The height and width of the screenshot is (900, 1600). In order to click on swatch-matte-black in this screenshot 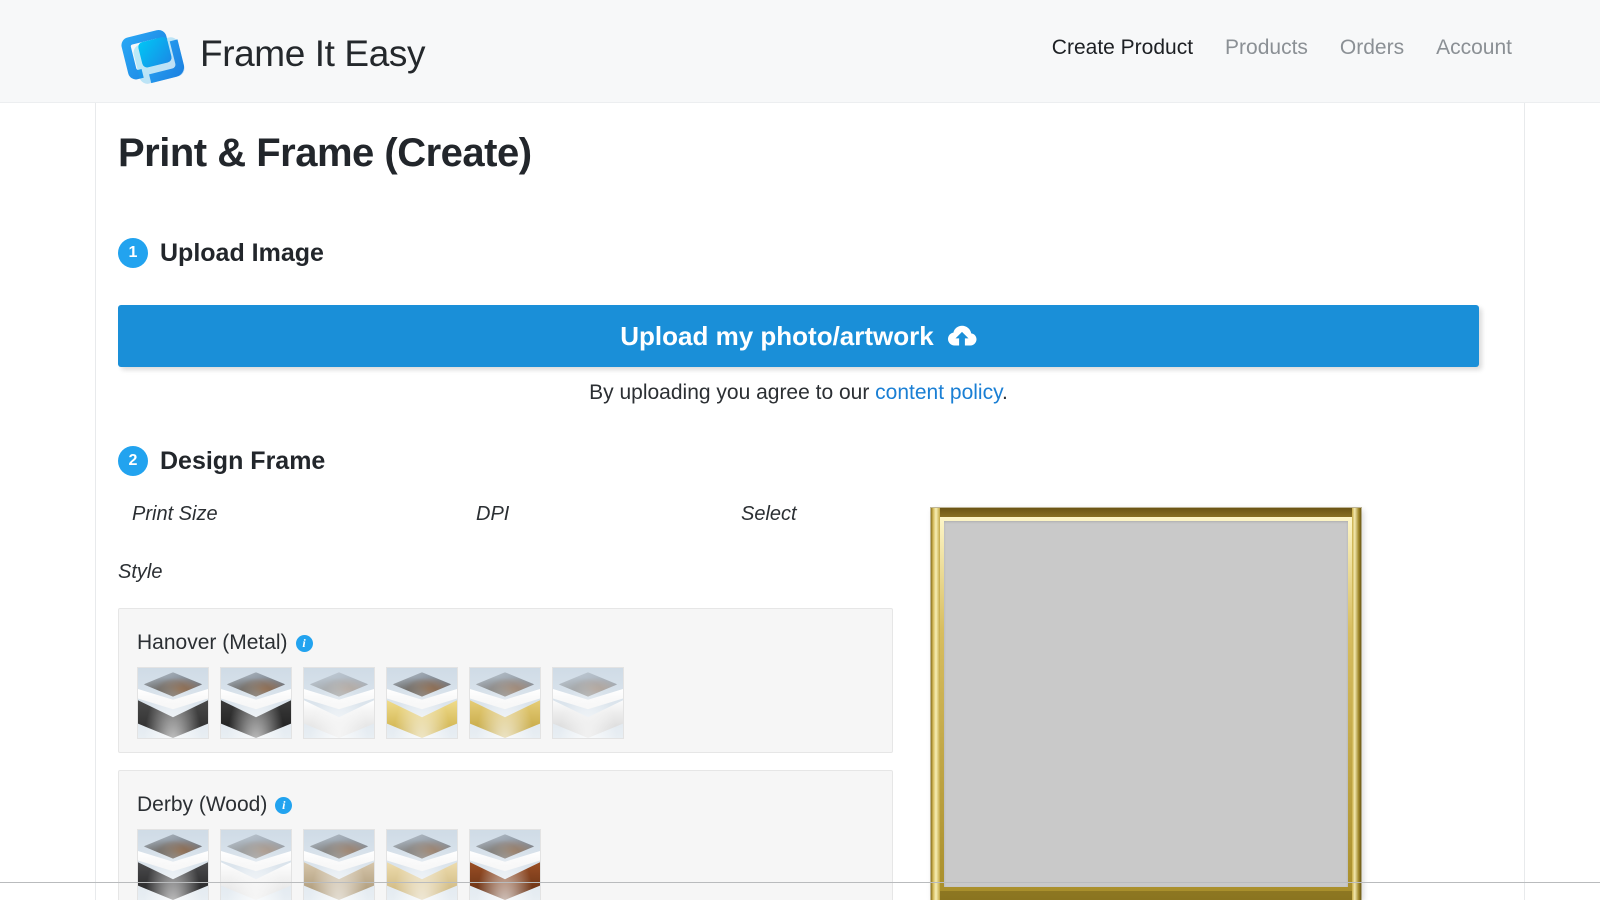, I will do `click(256, 703)`.